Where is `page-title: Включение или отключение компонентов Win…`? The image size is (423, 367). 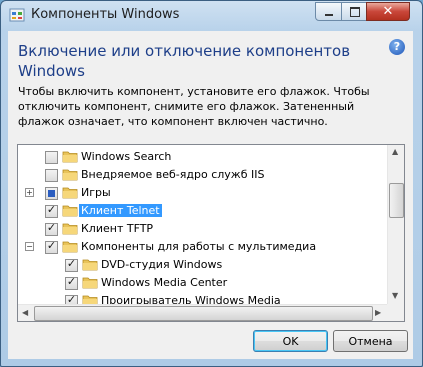
page-title: Включение или отключение компонентов Win… is located at coordinates (184, 61).